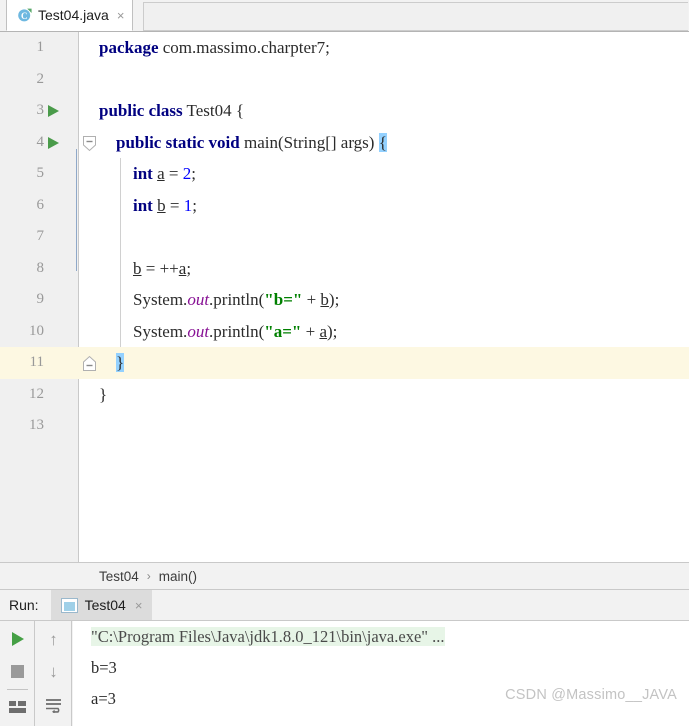  What do you see at coordinates (104, 667) in the screenshot?
I see `console-output-line: b=3` at bounding box center [104, 667].